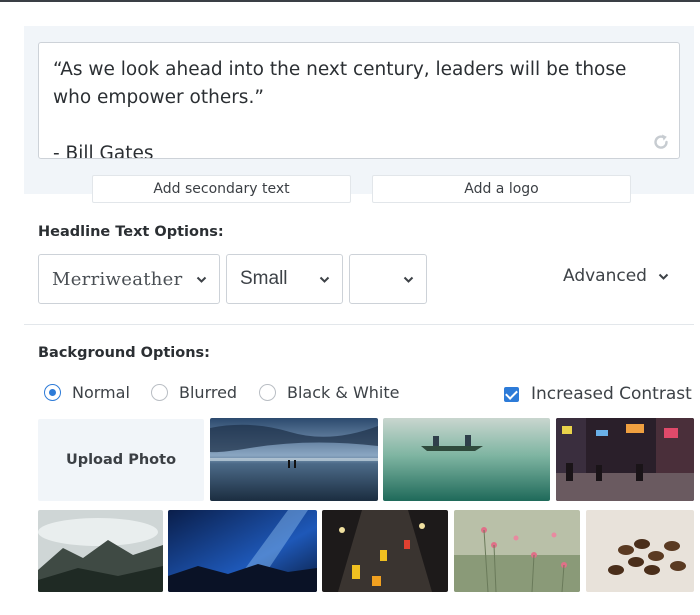 This screenshot has width=700, height=615. I want to click on photo-beach-dusk, so click(294, 459).